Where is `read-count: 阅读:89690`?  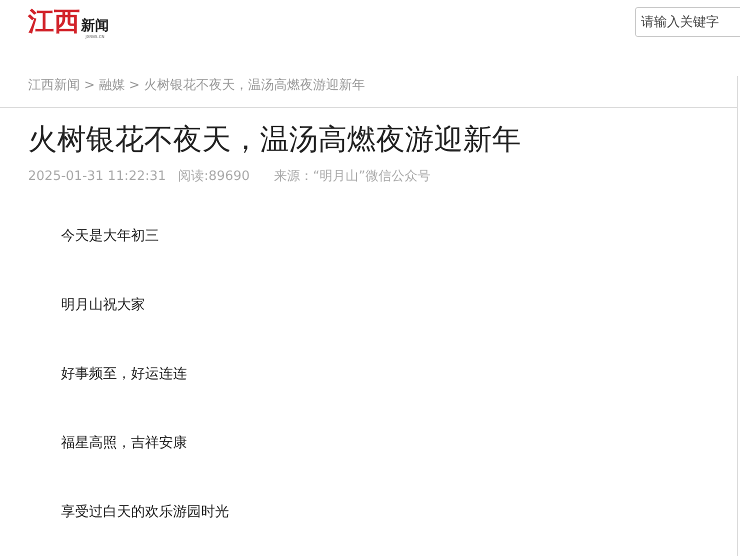
read-count: 阅读:89690 is located at coordinates (214, 177).